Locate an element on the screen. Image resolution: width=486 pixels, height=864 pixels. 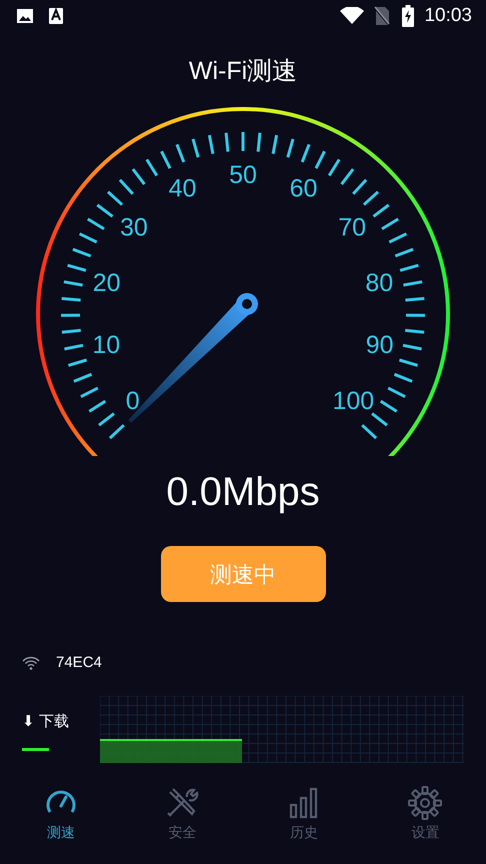
image-icon is located at coordinates (25, 16).